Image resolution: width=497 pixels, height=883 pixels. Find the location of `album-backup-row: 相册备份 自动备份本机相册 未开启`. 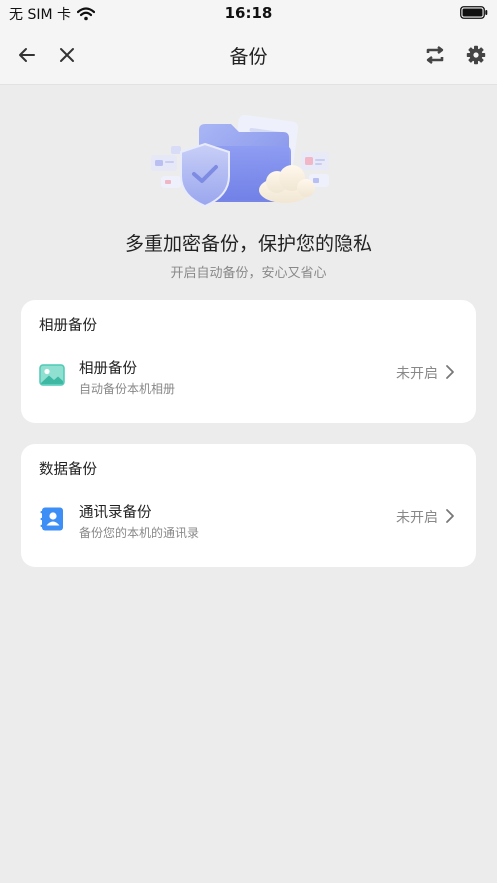

album-backup-row: 相册备份 自动备份本机相册 未开启 is located at coordinates (248, 379).